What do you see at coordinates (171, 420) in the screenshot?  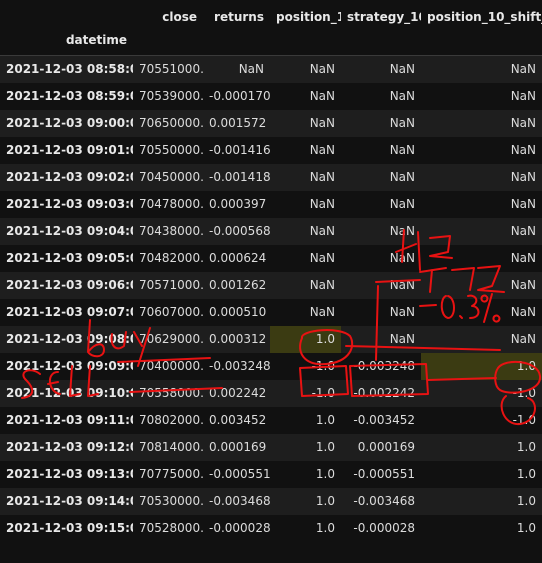 I see `cell-close: 70802000.0` at bounding box center [171, 420].